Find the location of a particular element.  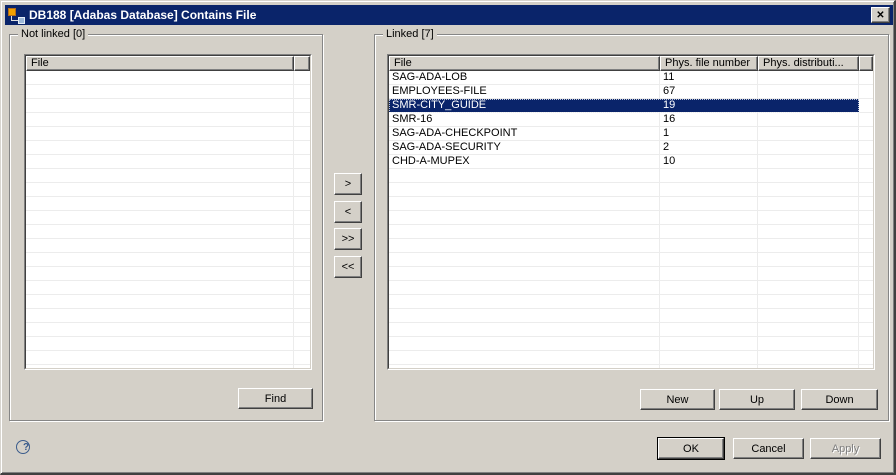

new-button: New is located at coordinates (677, 399).